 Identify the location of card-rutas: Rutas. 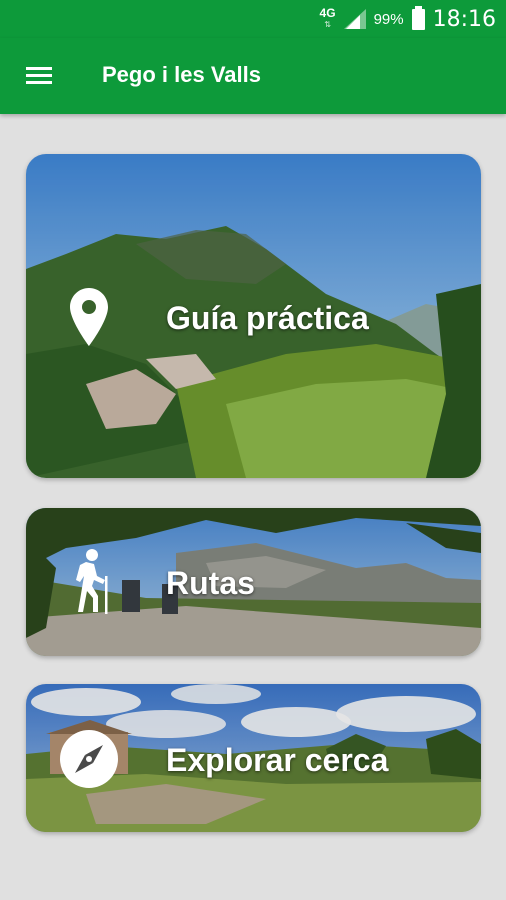
(253, 582).